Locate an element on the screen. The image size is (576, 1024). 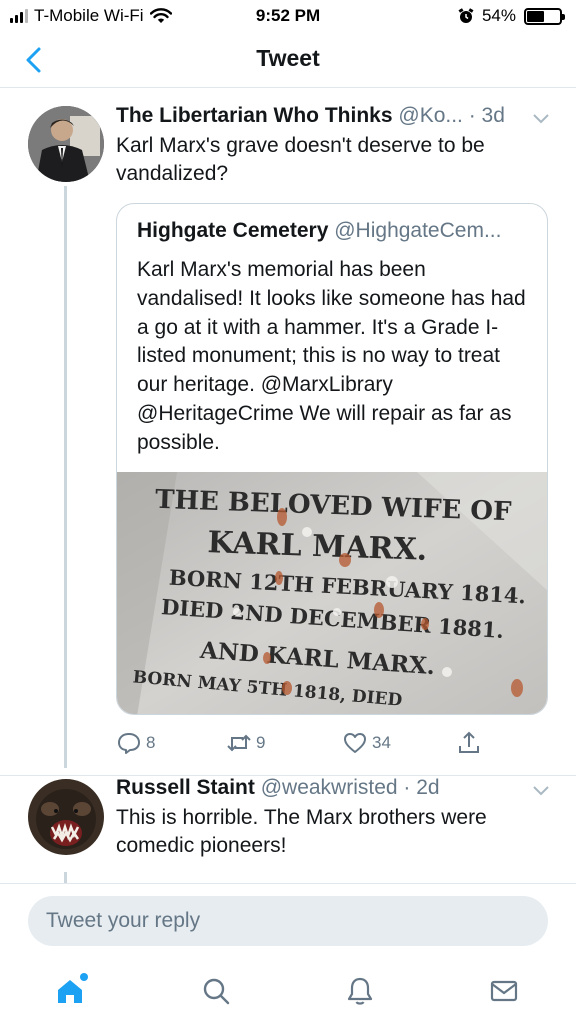
tab-notifications is located at coordinates (360, 991).